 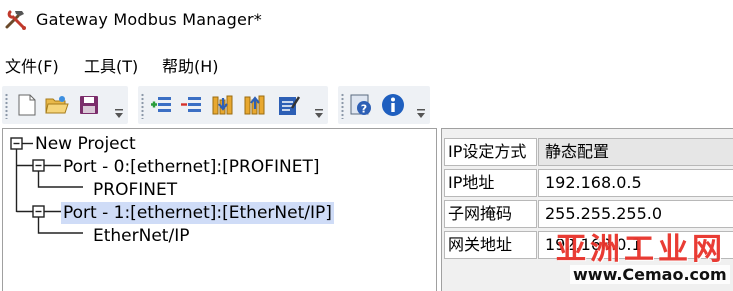 What do you see at coordinates (141, 236) in the screenshot?
I see `tree-node-label: EtherNet/IP` at bounding box center [141, 236].